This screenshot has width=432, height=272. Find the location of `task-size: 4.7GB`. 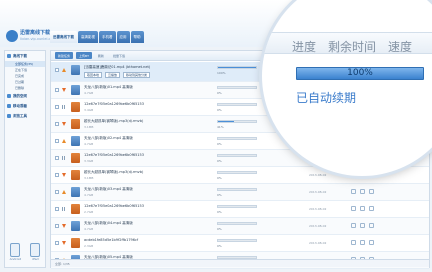

task-size: 4.7GB is located at coordinates (89, 93).